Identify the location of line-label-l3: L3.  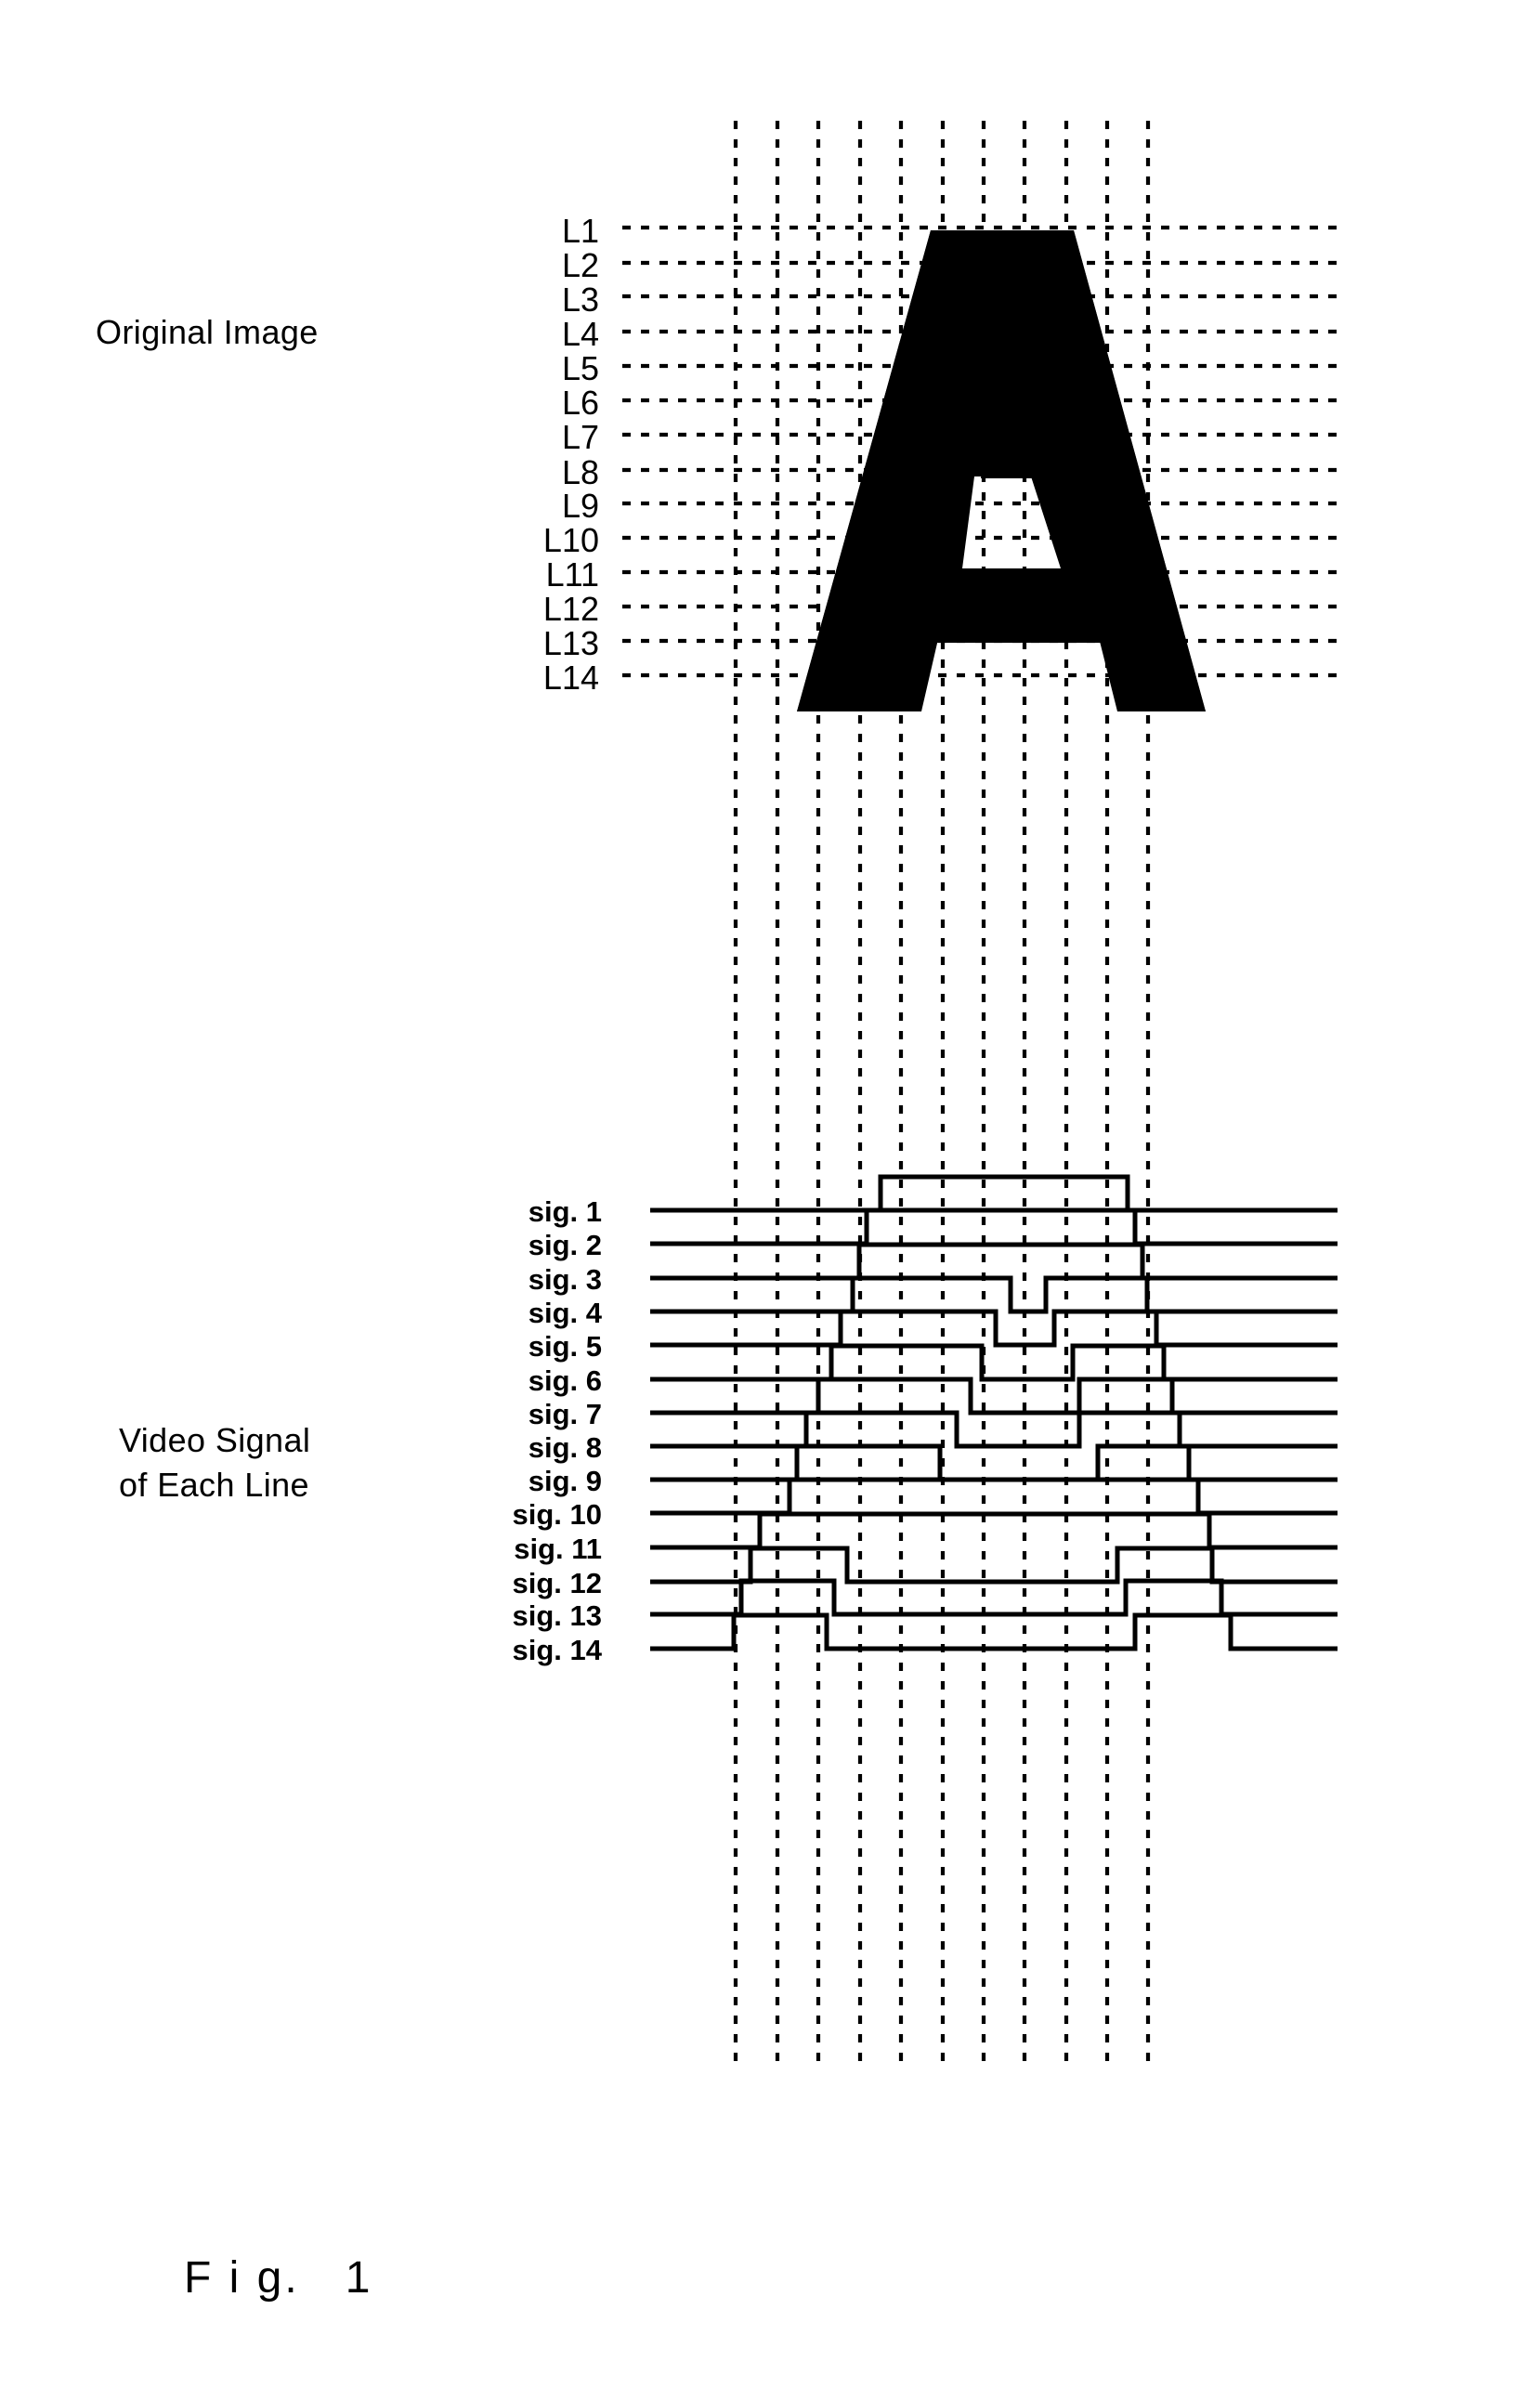
(580, 300).